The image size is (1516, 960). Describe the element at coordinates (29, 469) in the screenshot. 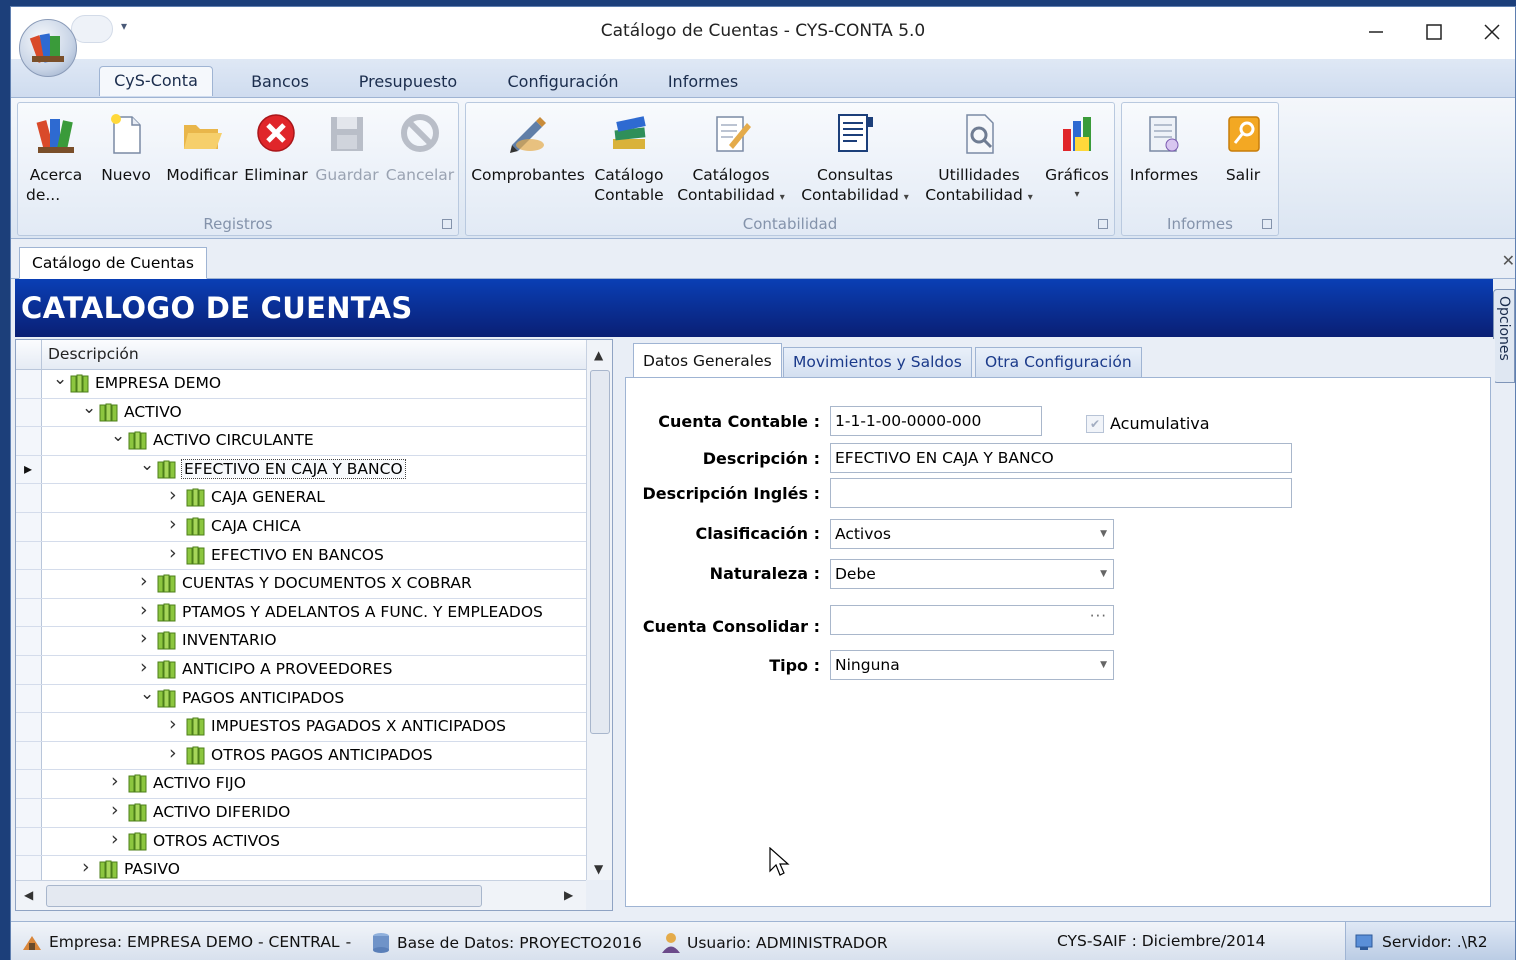

I see `row-indicator-selected` at that location.